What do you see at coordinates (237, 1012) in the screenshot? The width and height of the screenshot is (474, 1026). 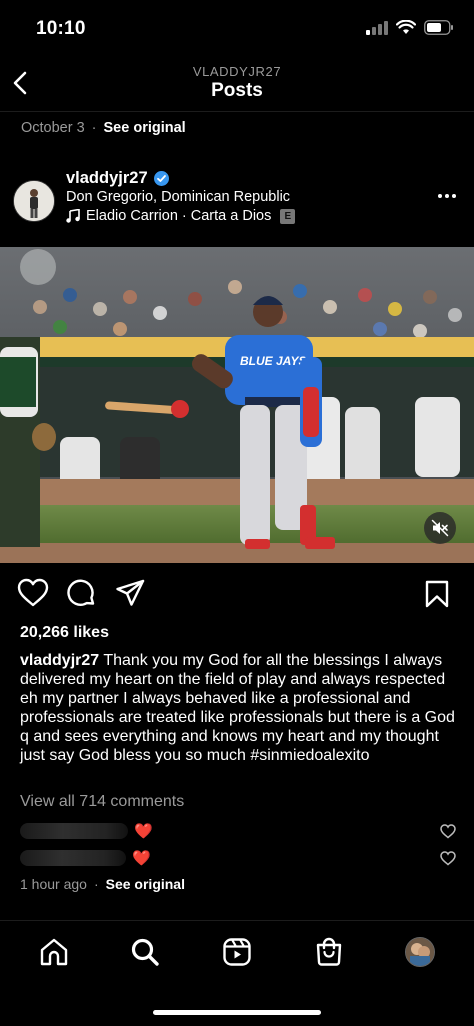 I see `home-indicator` at bounding box center [237, 1012].